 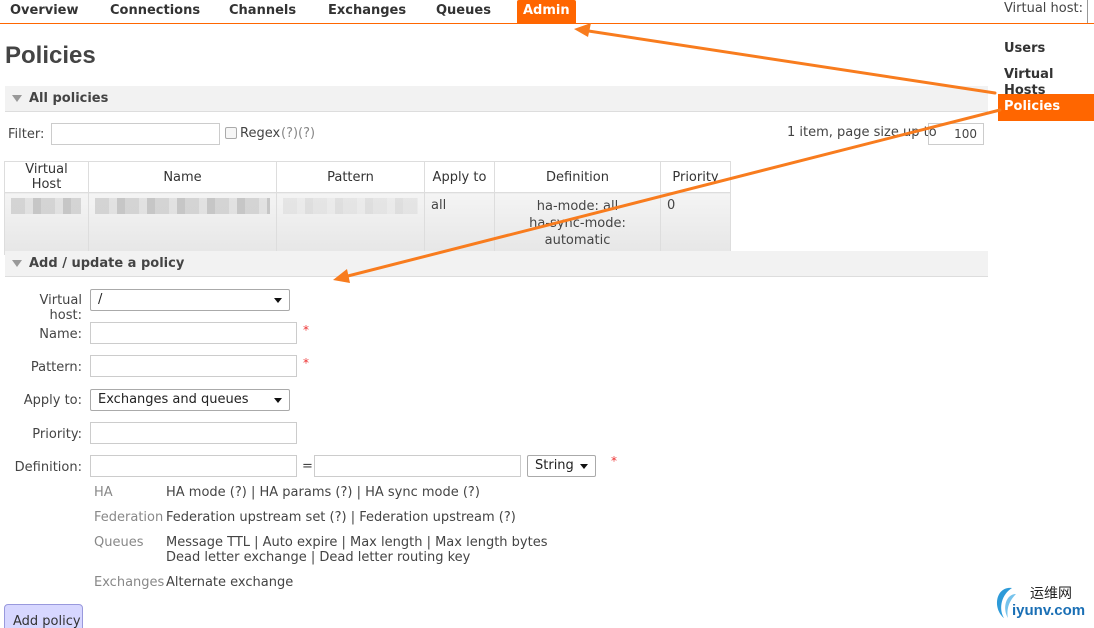 I want to click on filter-label: Filter:, so click(x=26, y=134).